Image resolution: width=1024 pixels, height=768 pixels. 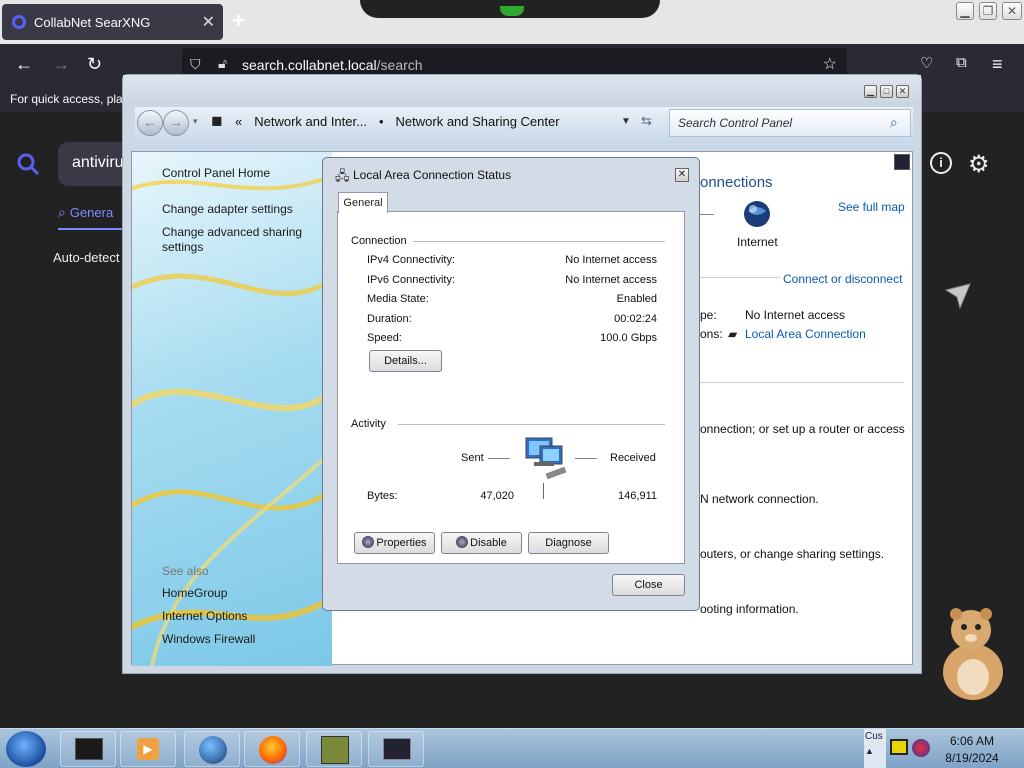 I want to click on new-tab-icon: +, so click(x=238, y=21).